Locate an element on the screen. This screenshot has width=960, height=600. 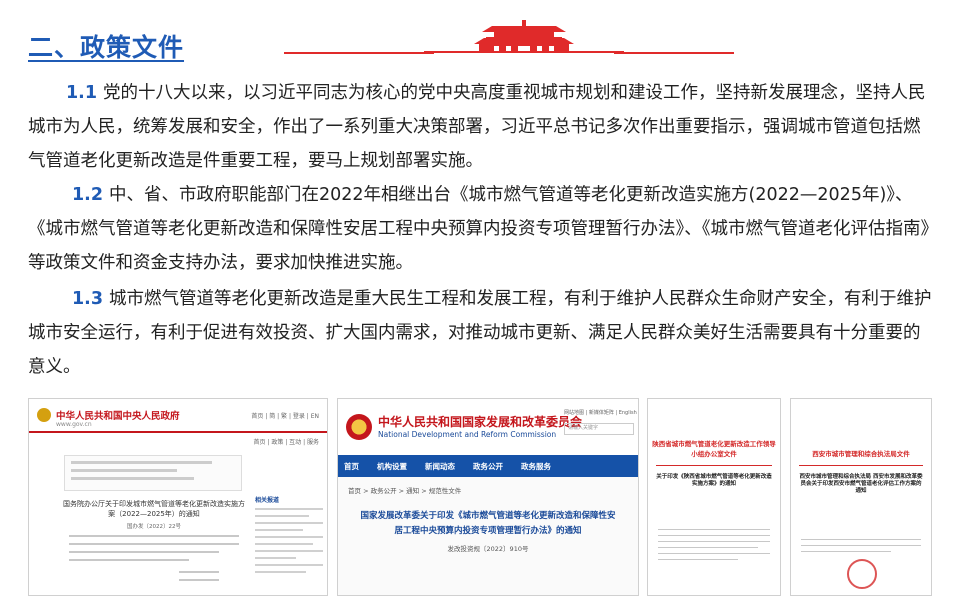
gov-sidebar: 相关报道 is located at coordinates (289, 536).